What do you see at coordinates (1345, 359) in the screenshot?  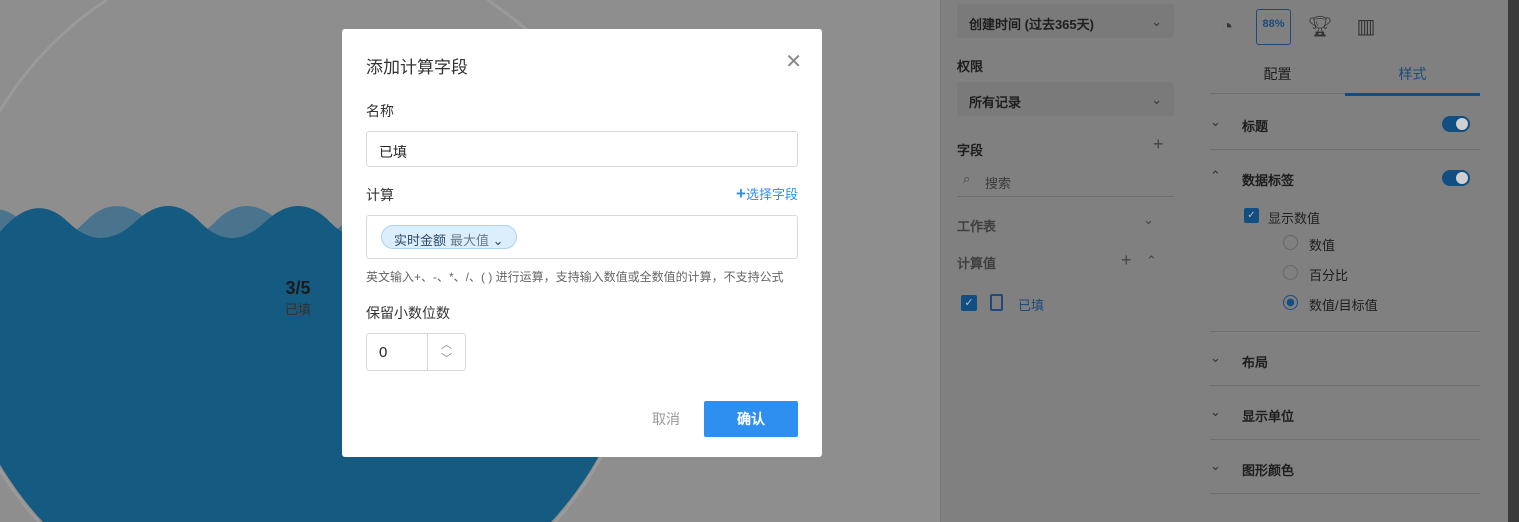 I see `section-layout: ⌄ 布局` at bounding box center [1345, 359].